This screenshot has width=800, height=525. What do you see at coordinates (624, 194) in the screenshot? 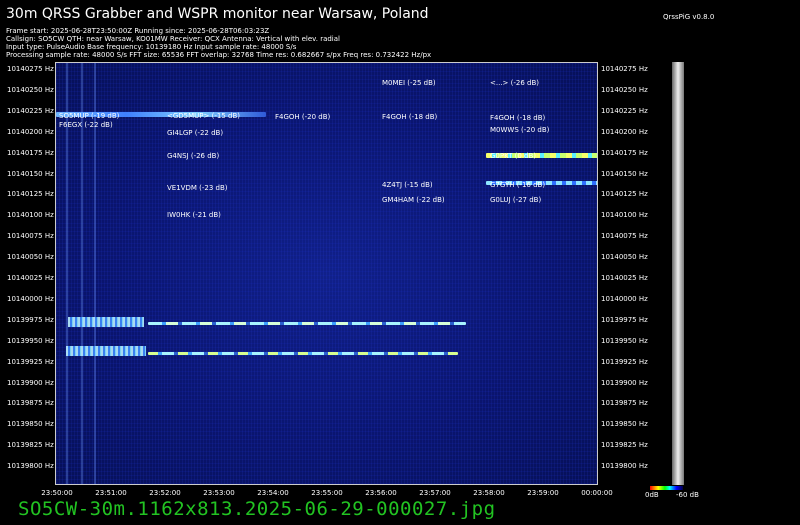
I see `frequency-tick-label-right: 10140125 Hz` at bounding box center [624, 194].